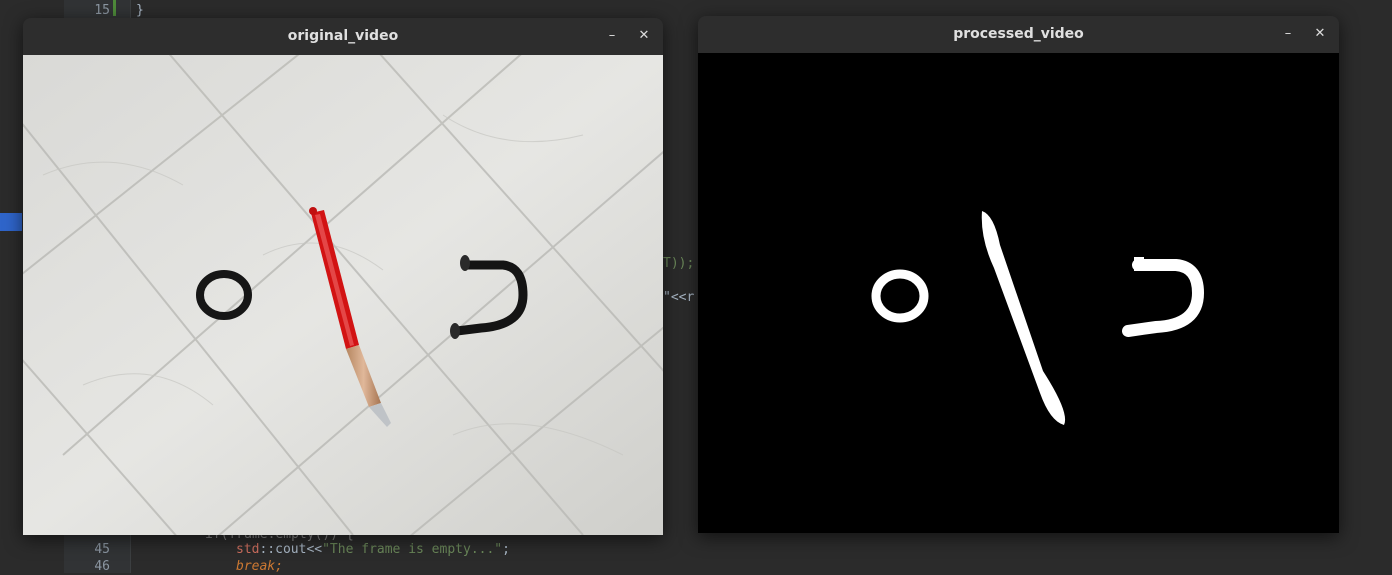  I want to click on line-number: 15, so click(102, 10).